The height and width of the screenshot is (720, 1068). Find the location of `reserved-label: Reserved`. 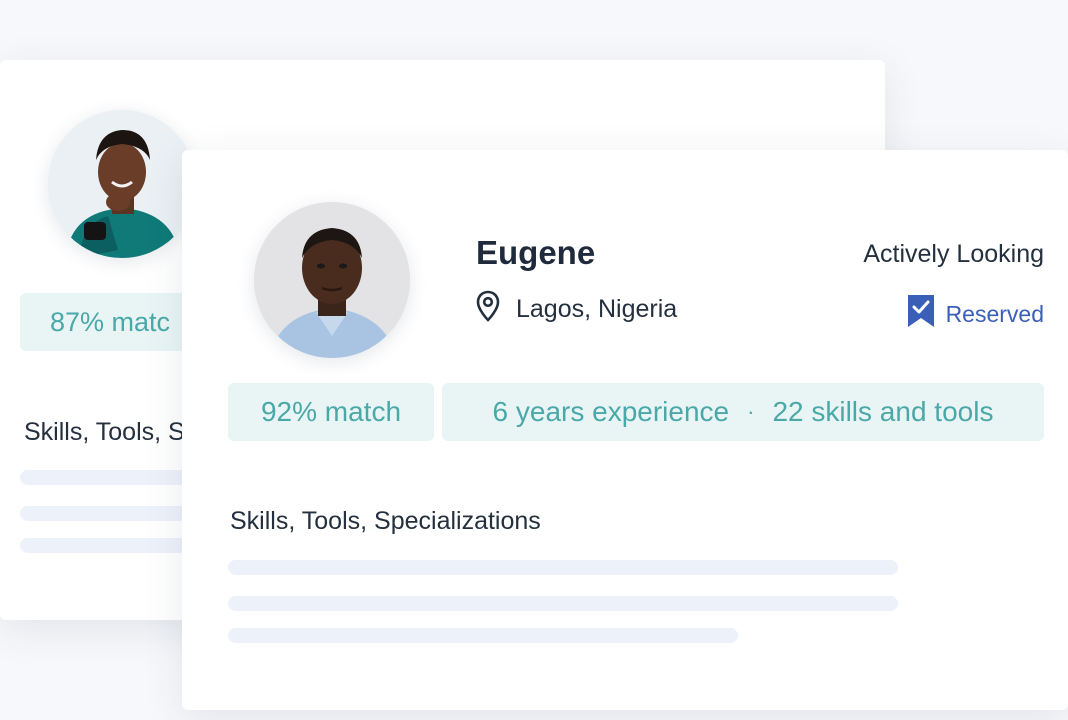

reserved-label: Reserved is located at coordinates (994, 313).